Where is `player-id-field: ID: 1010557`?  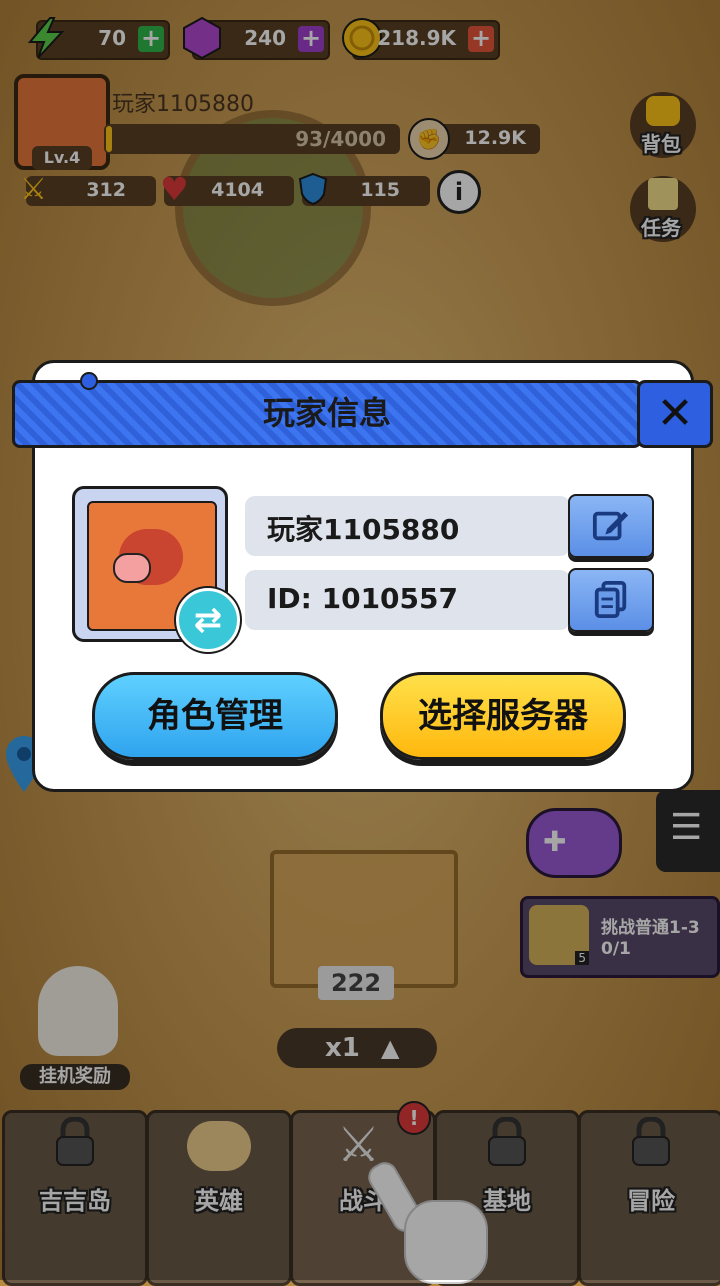 player-id-field: ID: 1010557 is located at coordinates (407, 600).